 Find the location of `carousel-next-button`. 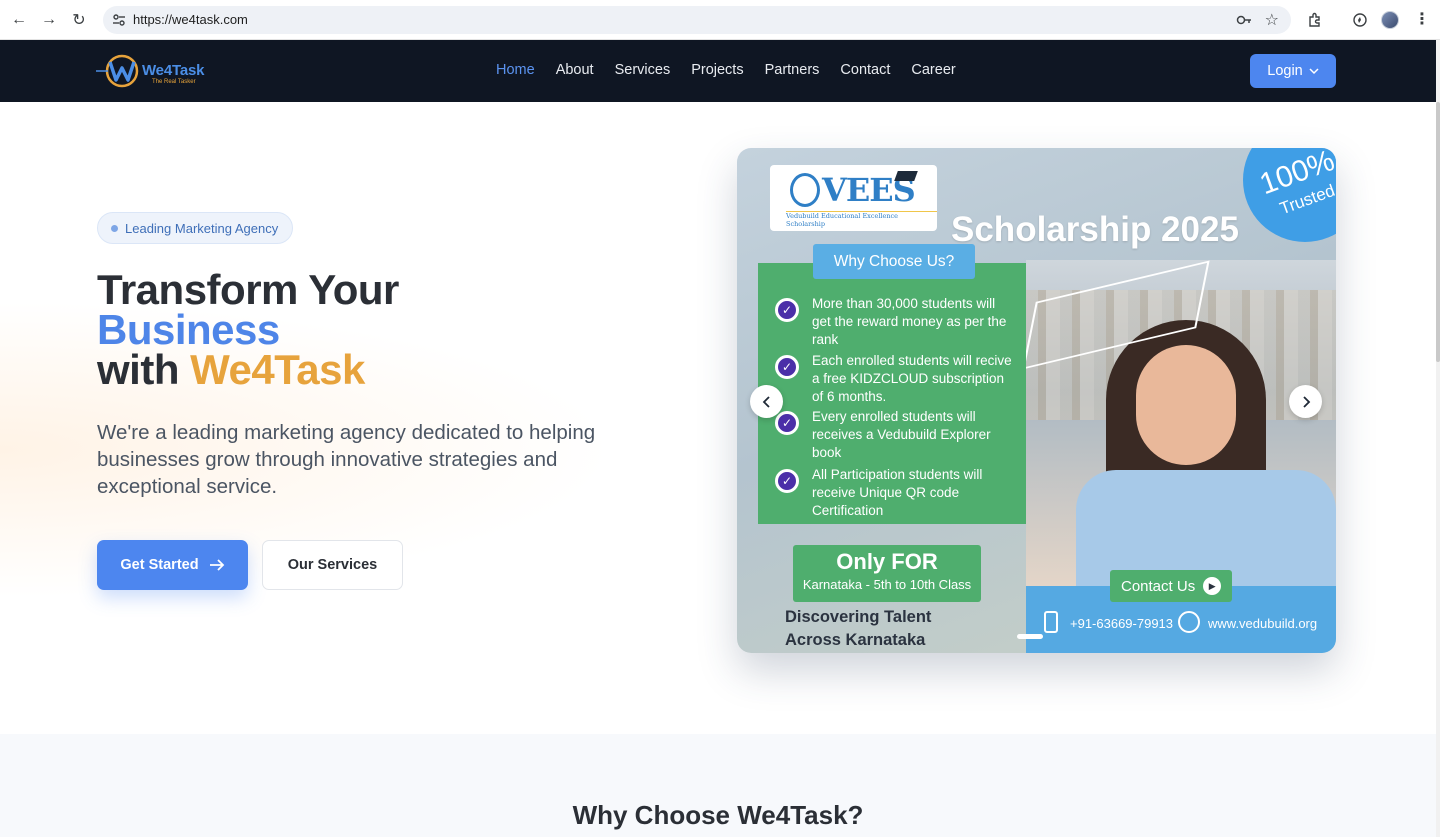

carousel-next-button is located at coordinates (1305, 401).